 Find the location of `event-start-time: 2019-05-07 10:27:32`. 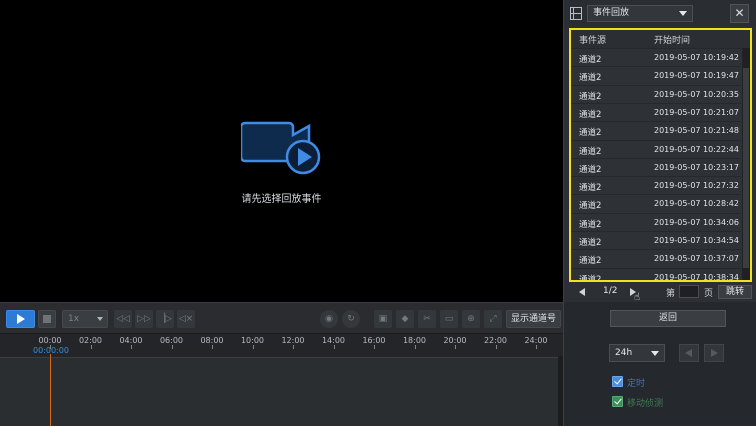

event-start-time: 2019-05-07 10:27:32 is located at coordinates (696, 186).